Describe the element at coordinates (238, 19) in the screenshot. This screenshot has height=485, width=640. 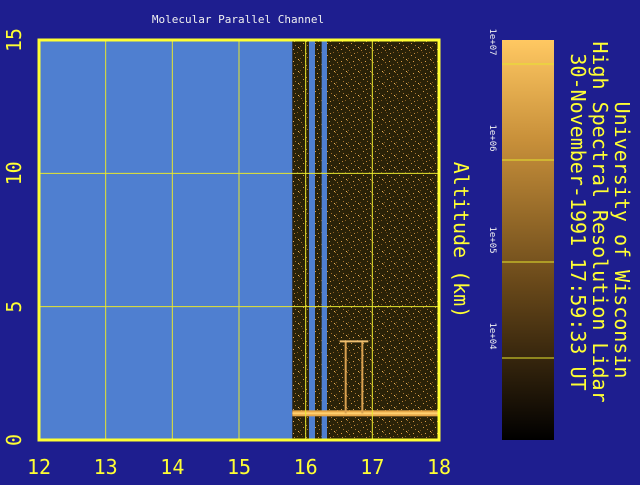
I see `chart-title: Molecular Parallel Channel` at that location.